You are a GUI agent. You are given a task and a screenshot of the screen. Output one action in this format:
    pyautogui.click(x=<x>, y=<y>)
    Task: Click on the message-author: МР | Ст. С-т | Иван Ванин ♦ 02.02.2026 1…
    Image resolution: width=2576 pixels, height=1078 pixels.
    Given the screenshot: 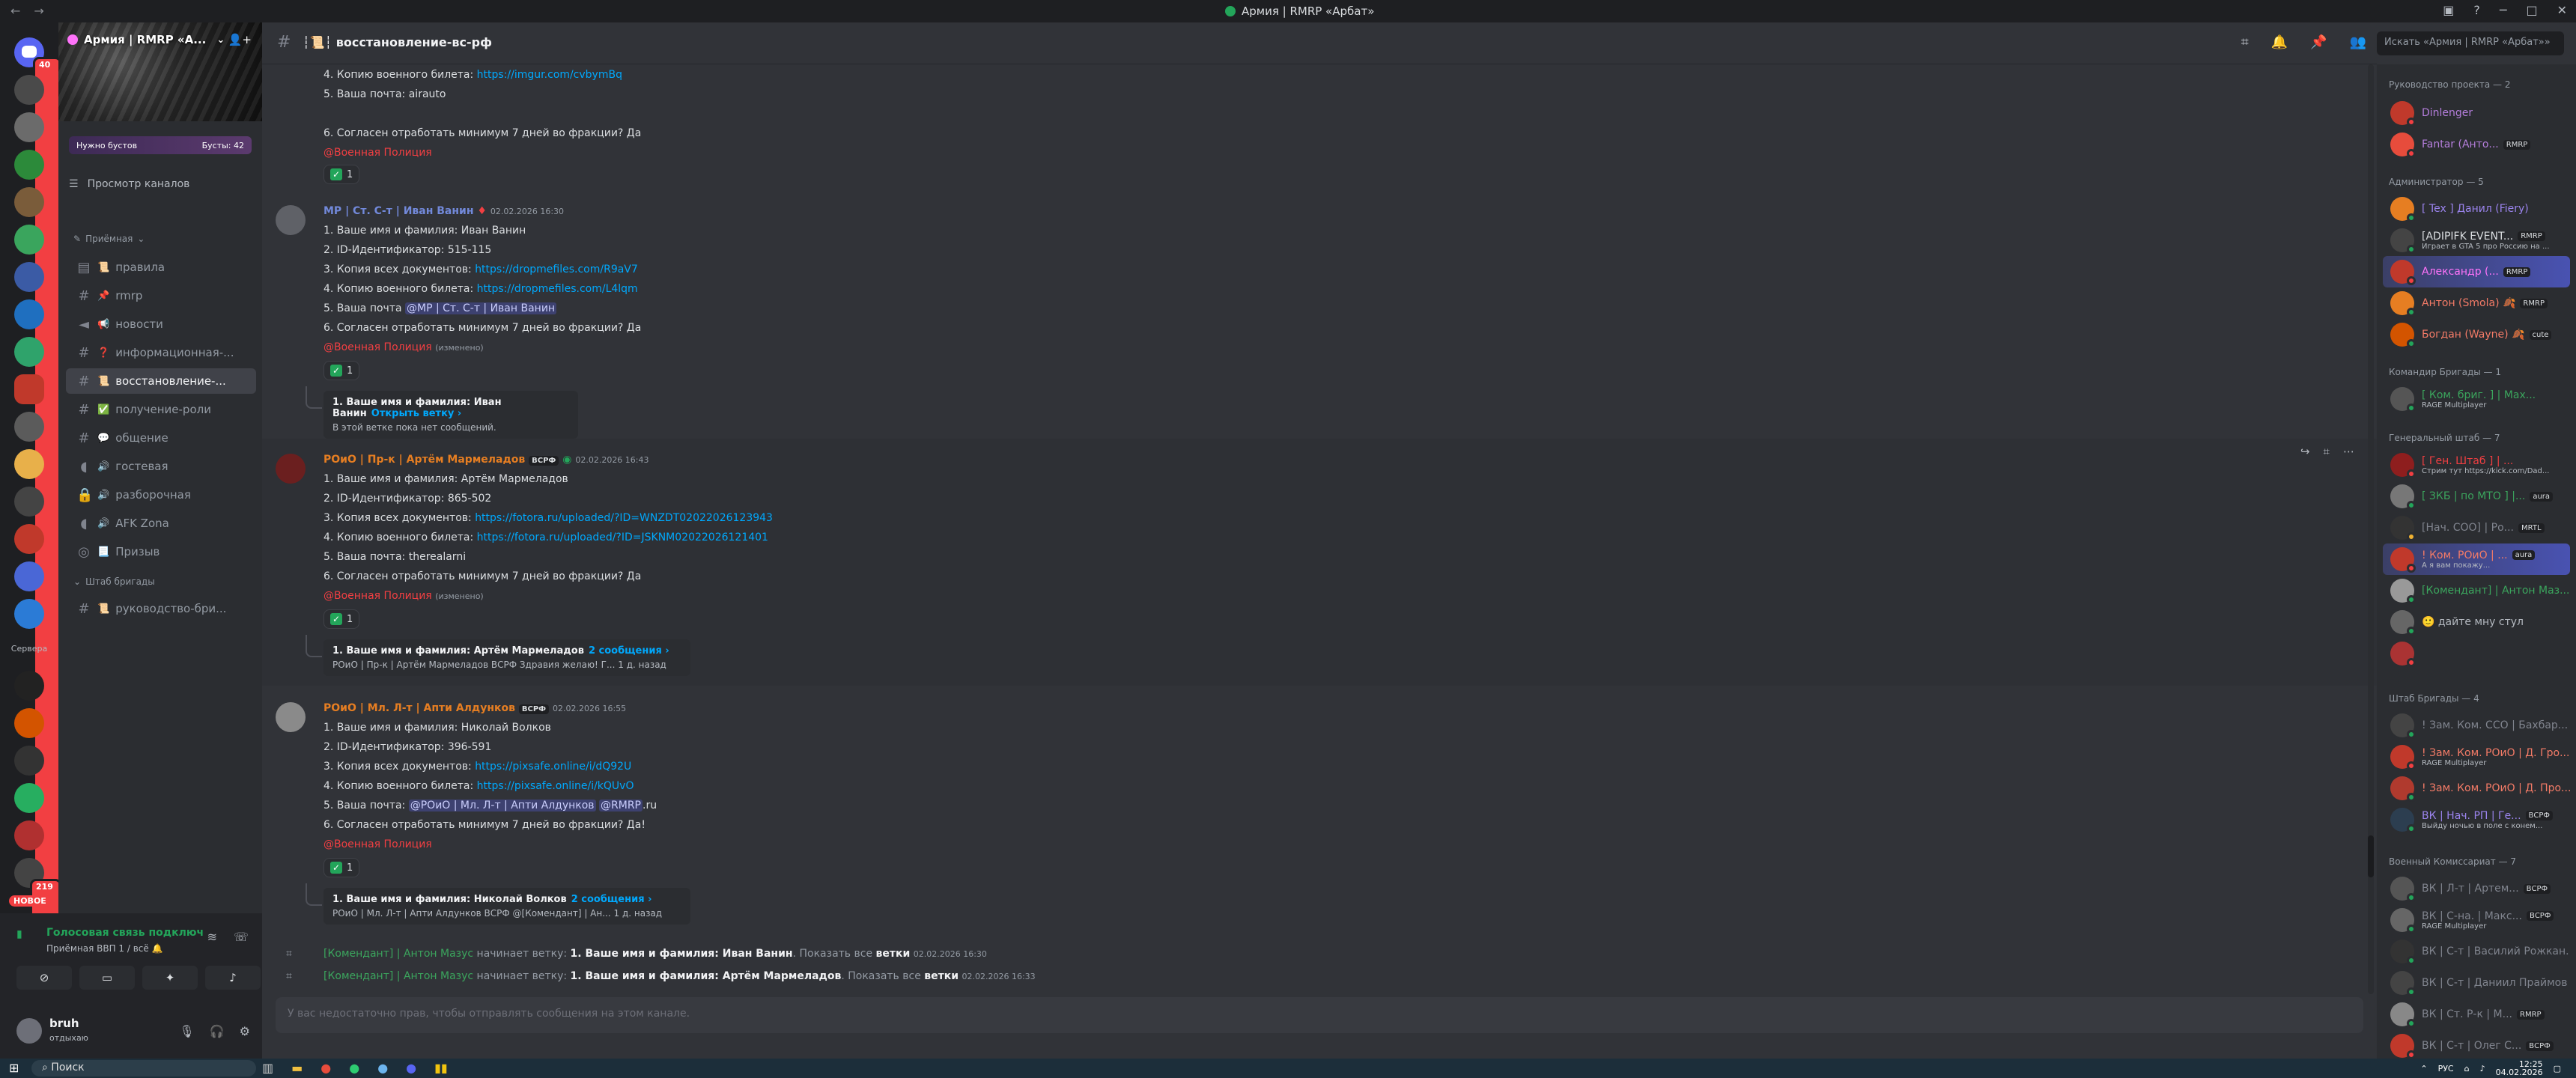 What is the action you would take?
    pyautogui.click(x=443, y=211)
    